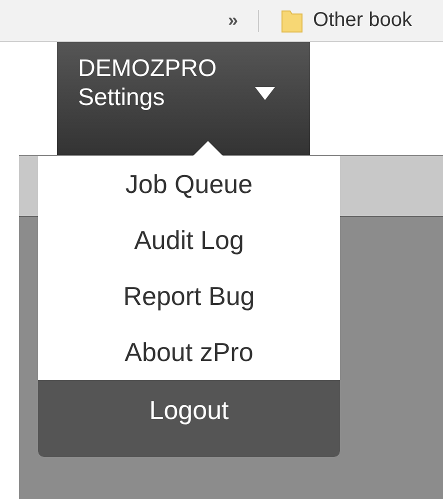 This screenshot has width=443, height=499. I want to click on menu-pointer, so click(208, 148).